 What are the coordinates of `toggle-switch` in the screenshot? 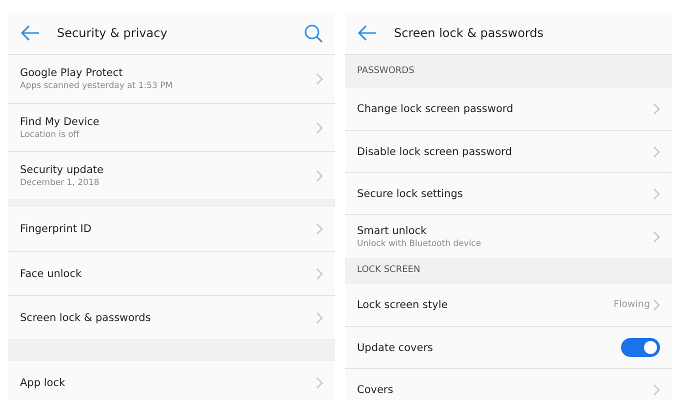 It's located at (640, 347).